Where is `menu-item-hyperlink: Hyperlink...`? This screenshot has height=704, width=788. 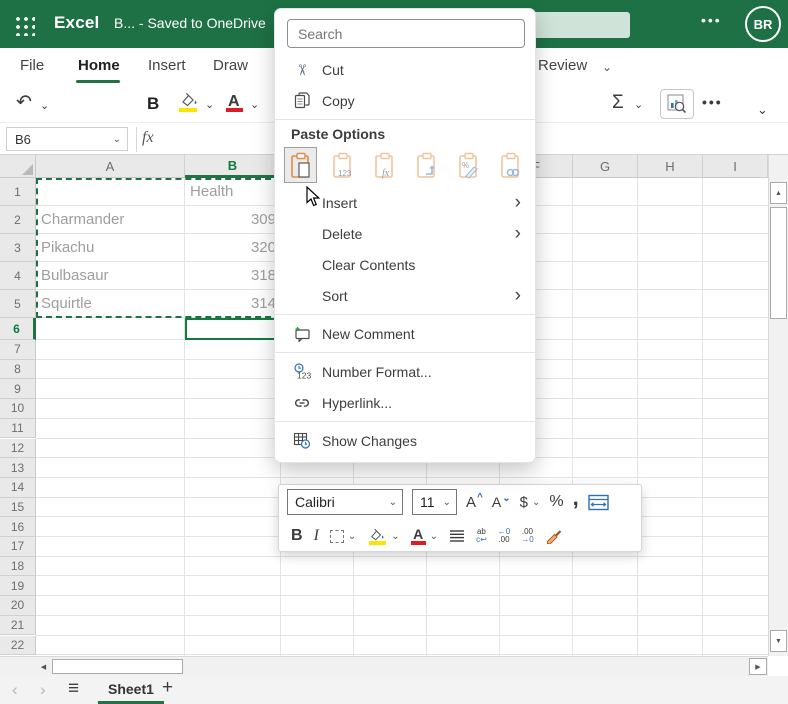
menu-item-hyperlink: Hyperlink... is located at coordinates (405, 402).